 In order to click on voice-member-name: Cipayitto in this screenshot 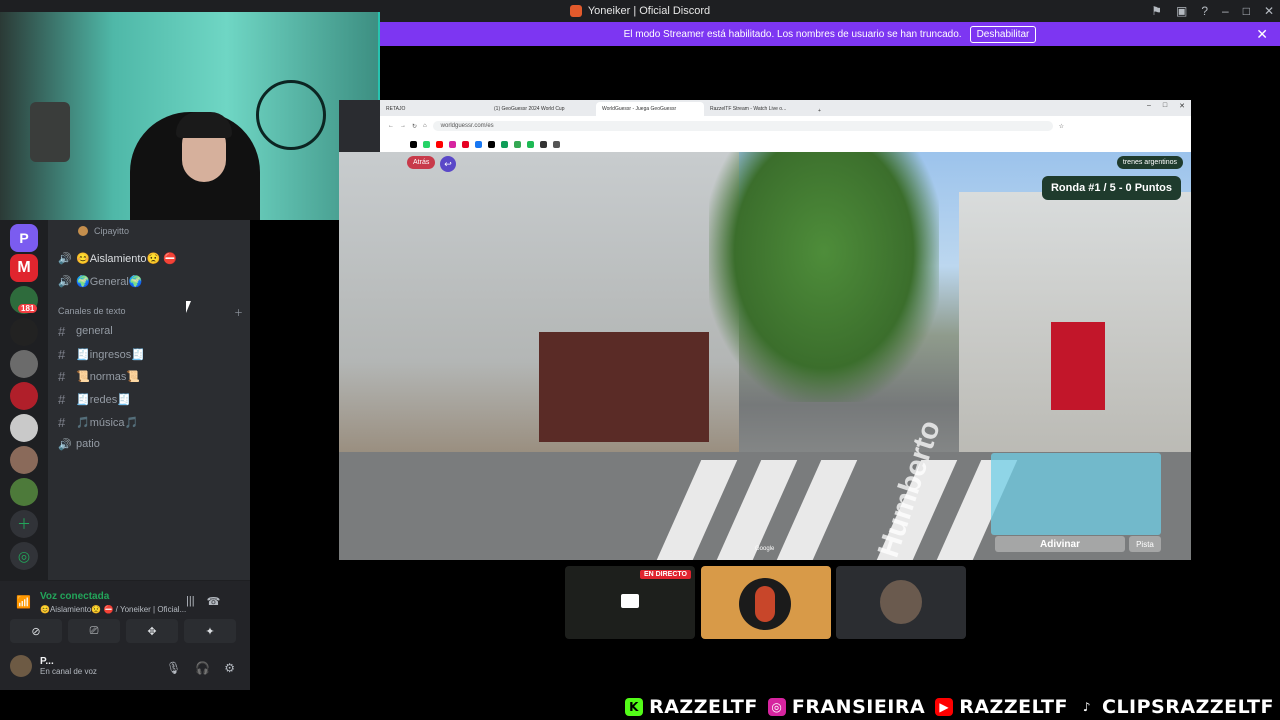, I will do `click(112, 231)`.